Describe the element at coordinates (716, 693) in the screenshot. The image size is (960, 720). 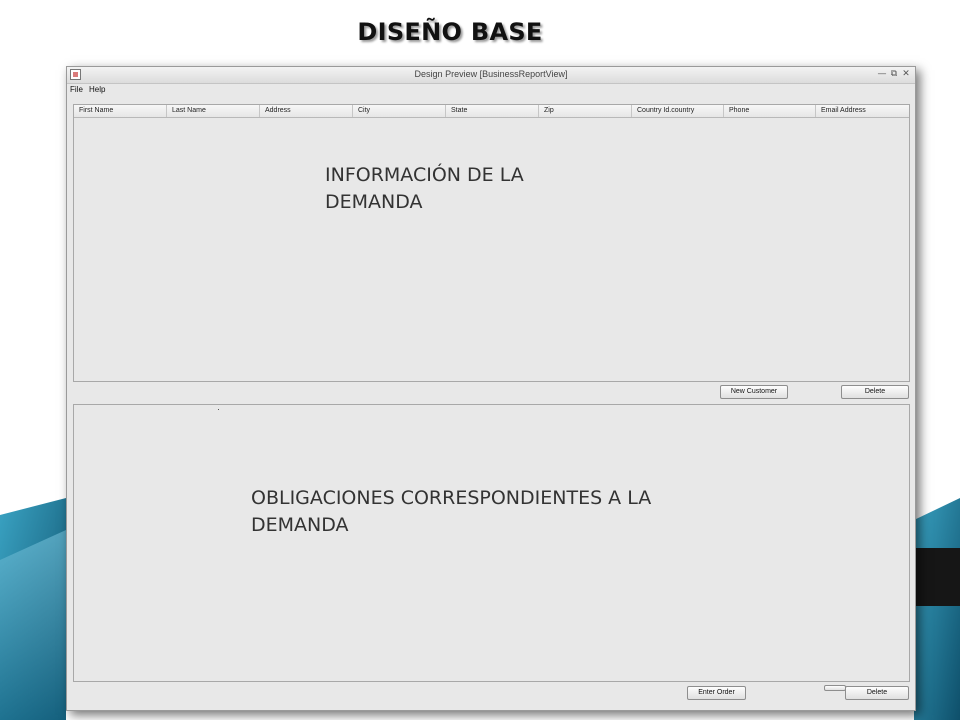
I see `enter-order-button: Enter Order` at that location.